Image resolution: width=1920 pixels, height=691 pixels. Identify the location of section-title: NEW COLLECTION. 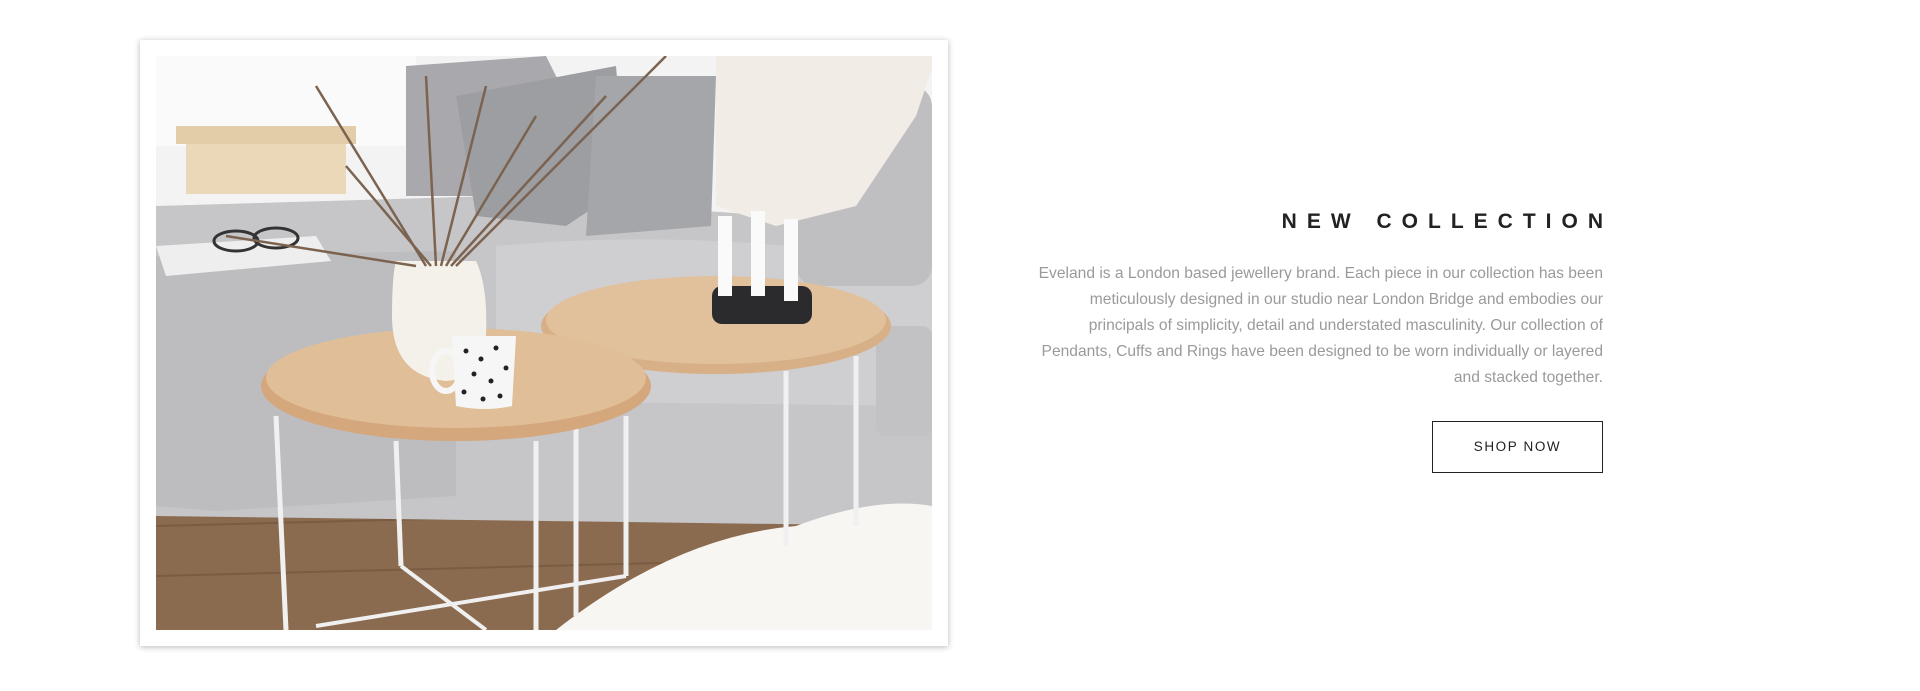
(1447, 221).